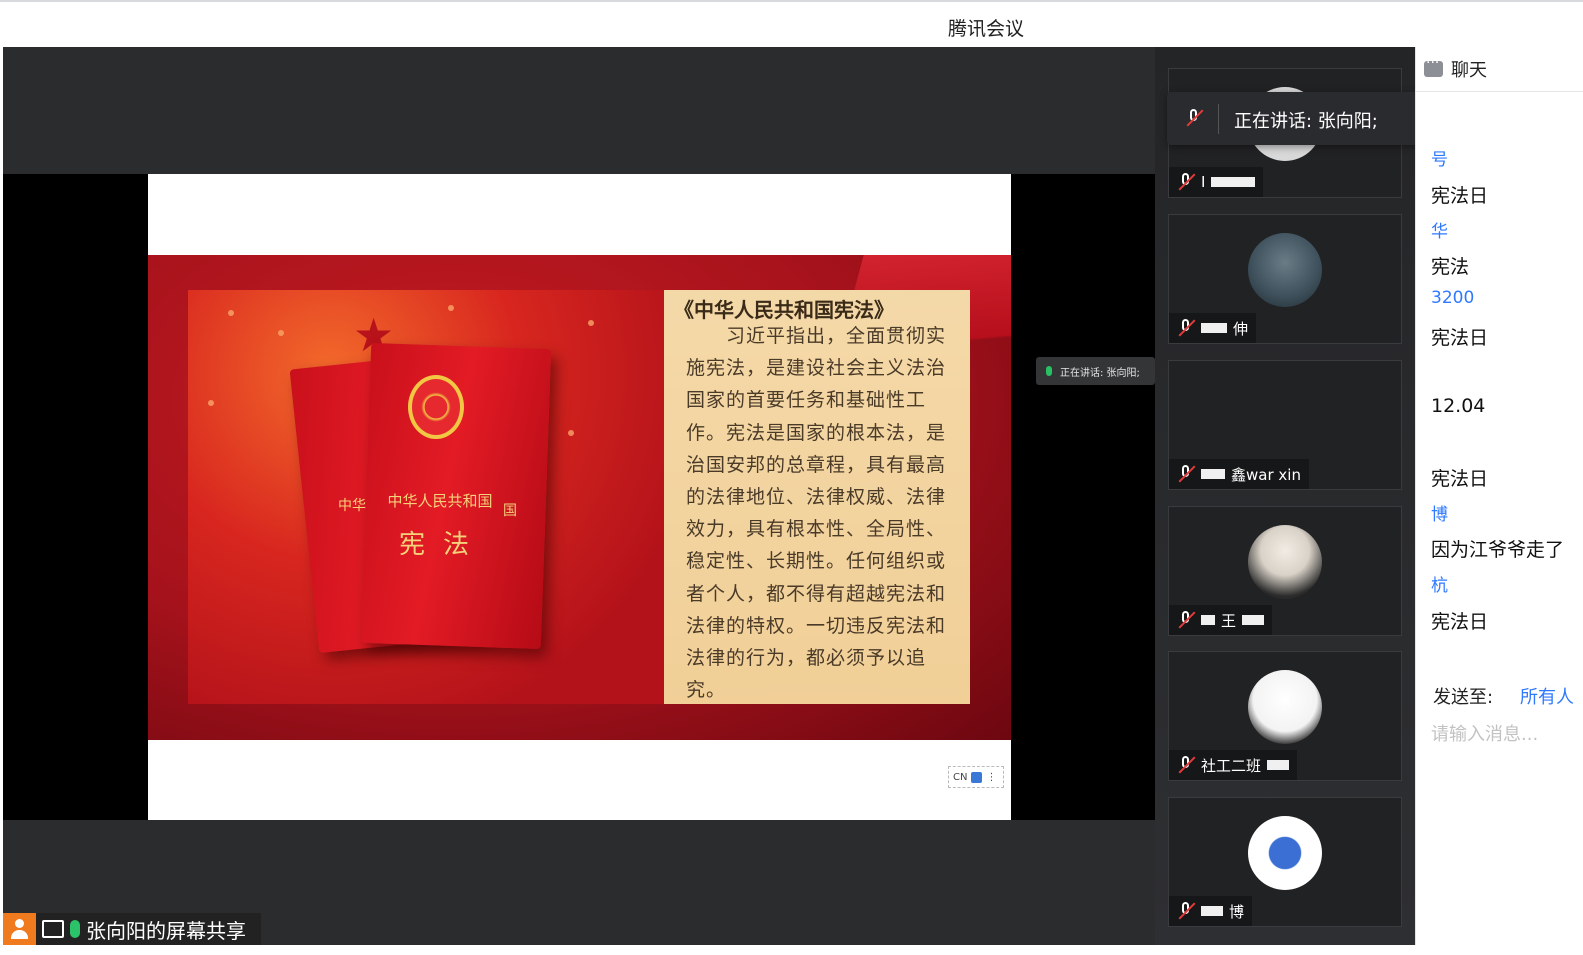  Describe the element at coordinates (1237, 911) in the screenshot. I see `participant-name: 博` at that location.